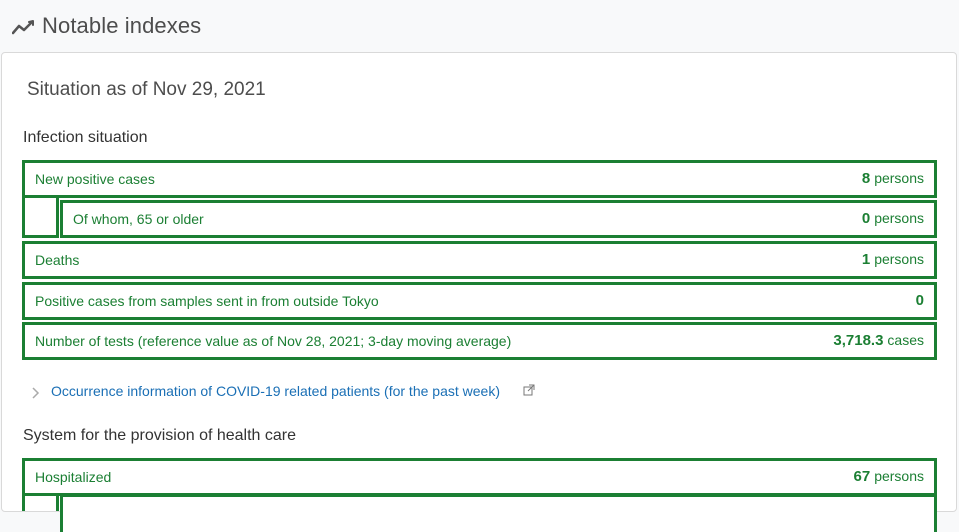  What do you see at coordinates (866, 178) in the screenshot?
I see `row-value: 8` at bounding box center [866, 178].